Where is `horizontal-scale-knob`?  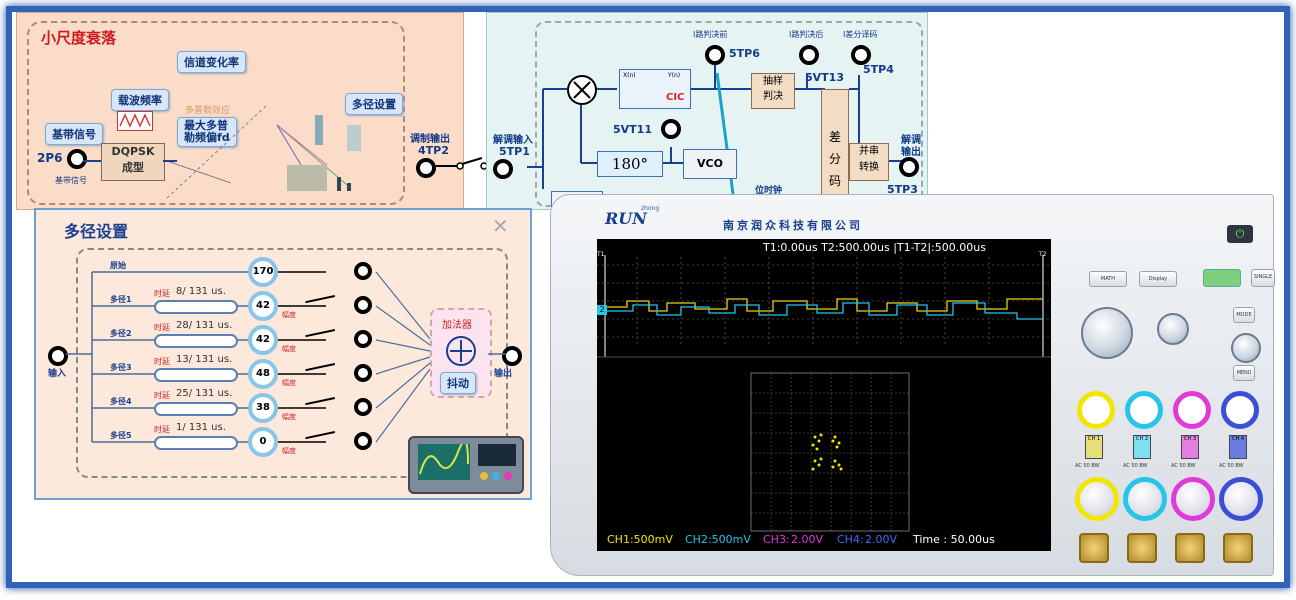 horizontal-scale-knob is located at coordinates (1173, 329).